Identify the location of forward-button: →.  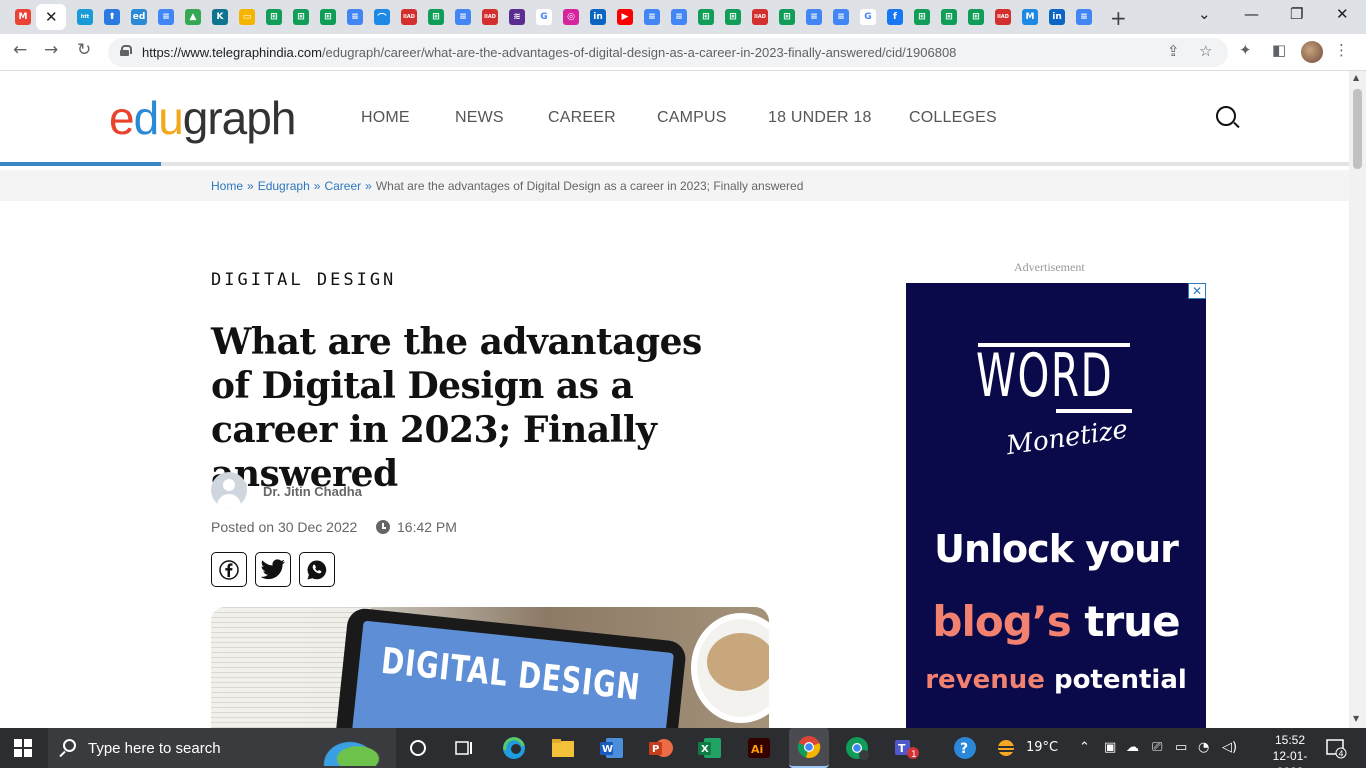
(51, 50).